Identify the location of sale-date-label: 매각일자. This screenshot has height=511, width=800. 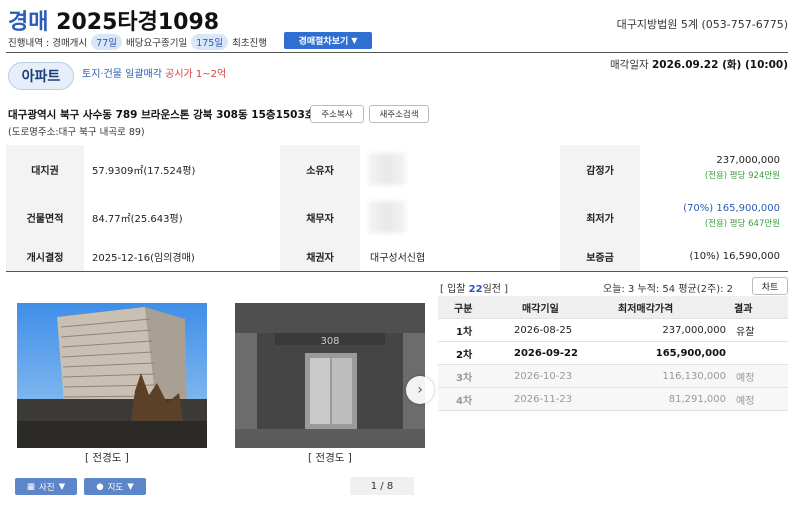
(629, 65).